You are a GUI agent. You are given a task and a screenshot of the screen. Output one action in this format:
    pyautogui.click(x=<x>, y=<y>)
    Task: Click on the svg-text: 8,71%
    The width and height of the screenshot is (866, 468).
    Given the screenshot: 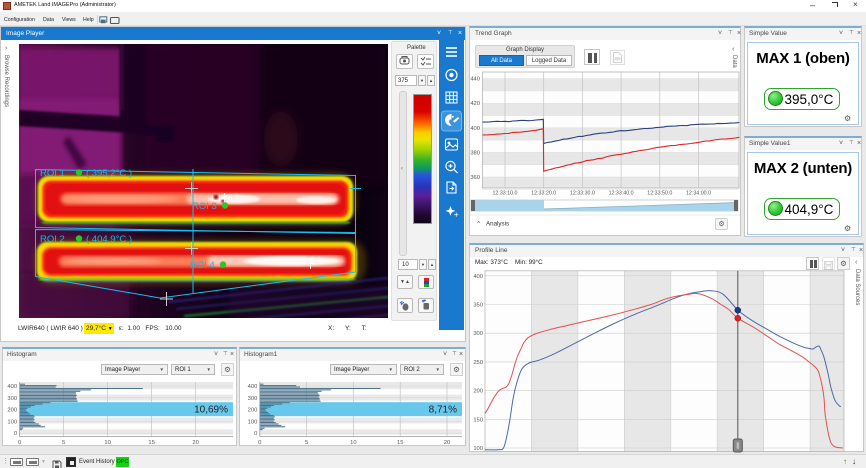 What is the action you would take?
    pyautogui.click(x=443, y=410)
    